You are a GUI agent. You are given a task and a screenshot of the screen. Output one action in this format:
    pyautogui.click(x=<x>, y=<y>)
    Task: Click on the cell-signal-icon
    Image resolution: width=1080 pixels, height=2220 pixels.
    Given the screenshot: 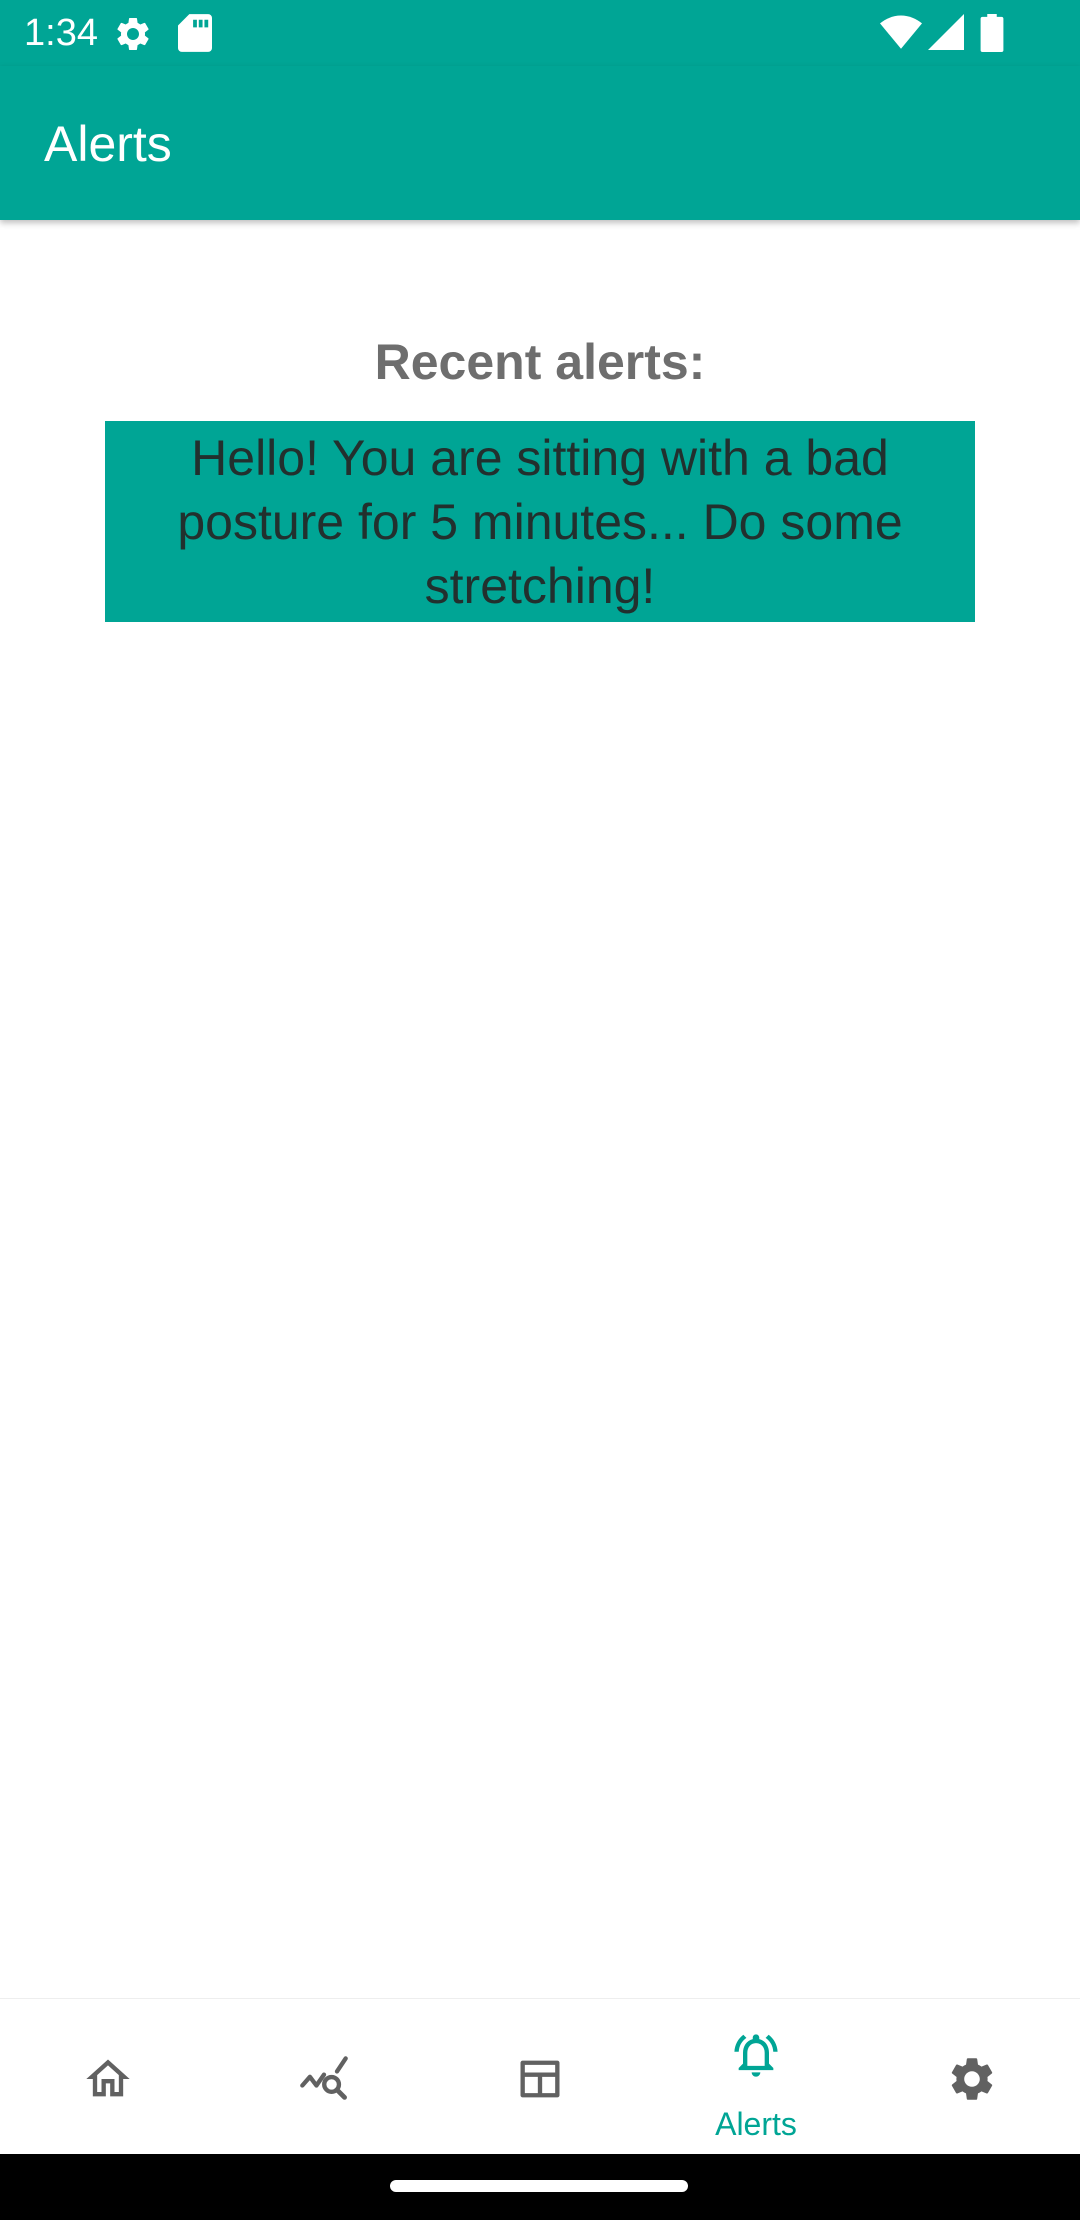 What is the action you would take?
    pyautogui.click(x=946, y=32)
    